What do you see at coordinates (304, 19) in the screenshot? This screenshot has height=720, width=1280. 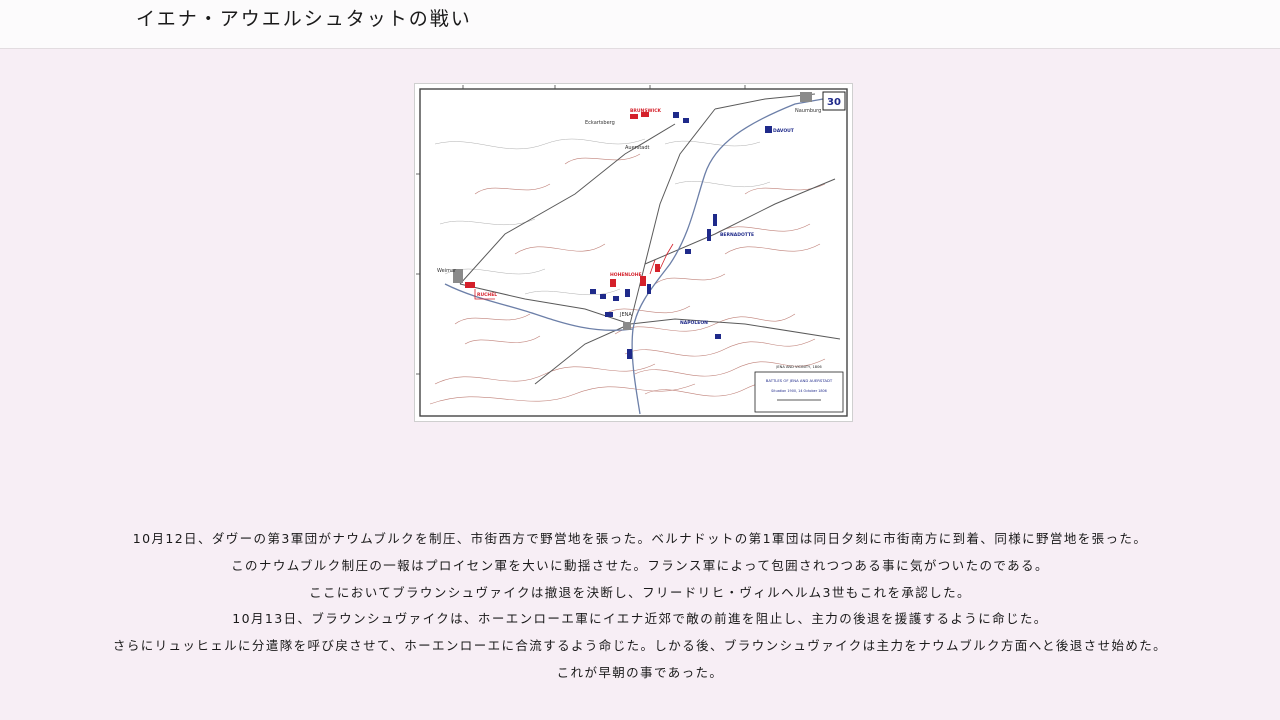 I see `page-title: イエナ・アウエルシュタットの戦い` at bounding box center [304, 19].